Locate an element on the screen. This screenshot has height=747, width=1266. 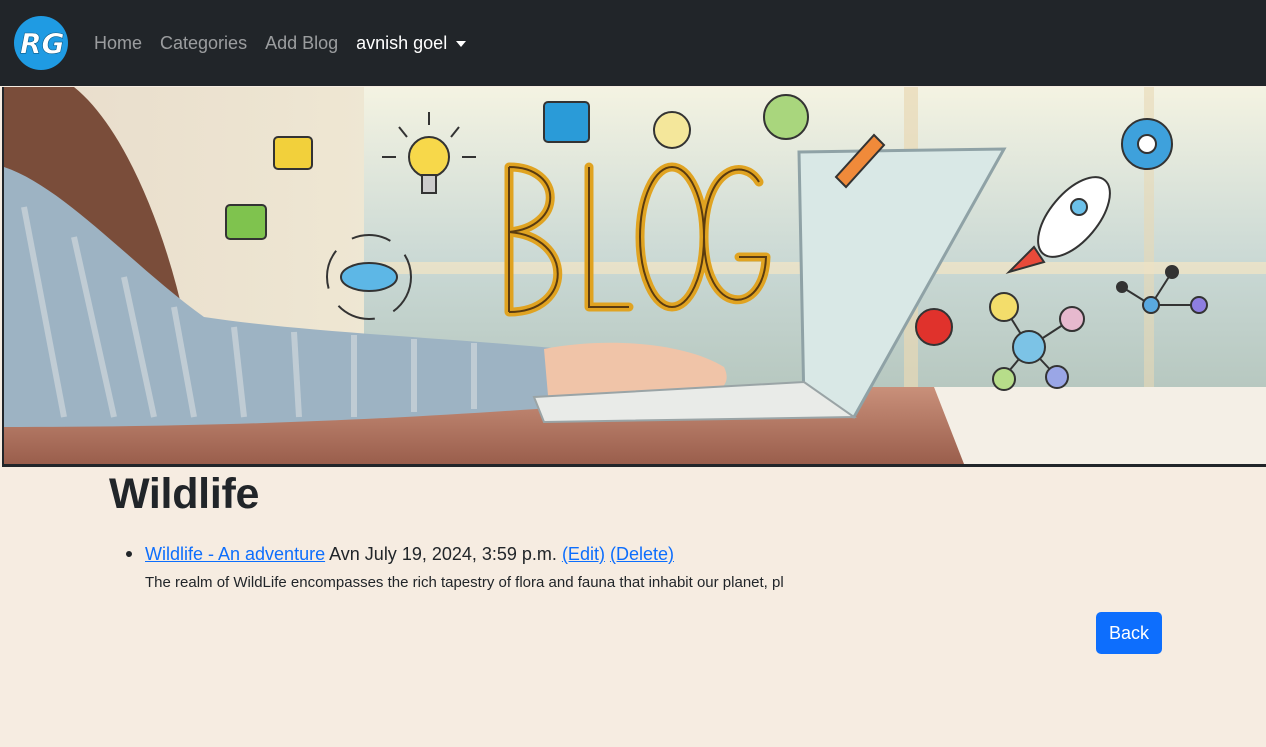
site-logo: RG is located at coordinates (41, 43).